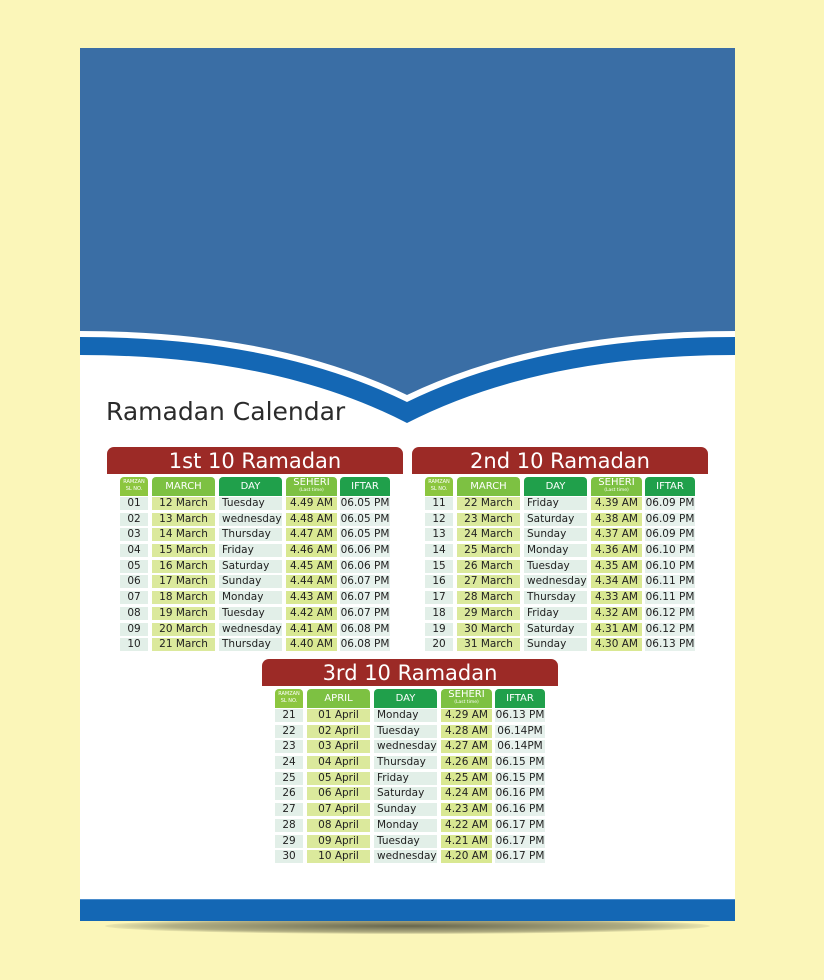 The image size is (824, 980). Describe the element at coordinates (311, 629) in the screenshot. I see `seheri-cell: 4.41 AM` at that location.